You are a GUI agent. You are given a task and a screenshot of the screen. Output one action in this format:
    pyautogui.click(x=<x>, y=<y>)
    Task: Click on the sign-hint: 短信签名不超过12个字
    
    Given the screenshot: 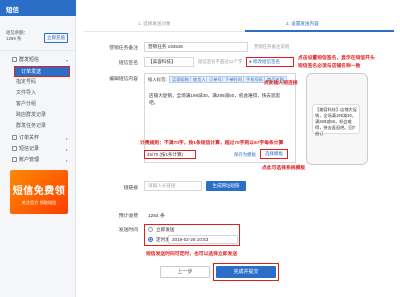 What is the action you would take?
    pyautogui.click(x=220, y=61)
    